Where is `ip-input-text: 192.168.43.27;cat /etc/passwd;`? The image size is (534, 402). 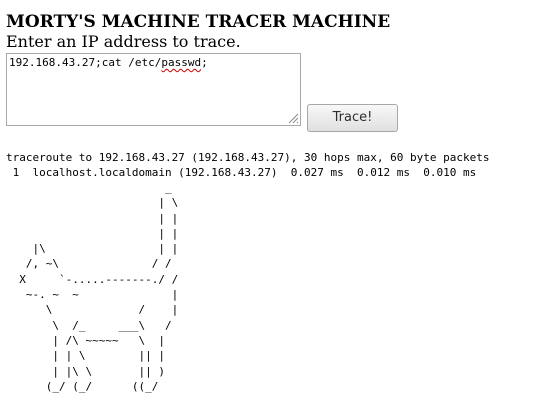
ip-input-text: 192.168.43.27;cat /etc/passwd; is located at coordinates (108, 62).